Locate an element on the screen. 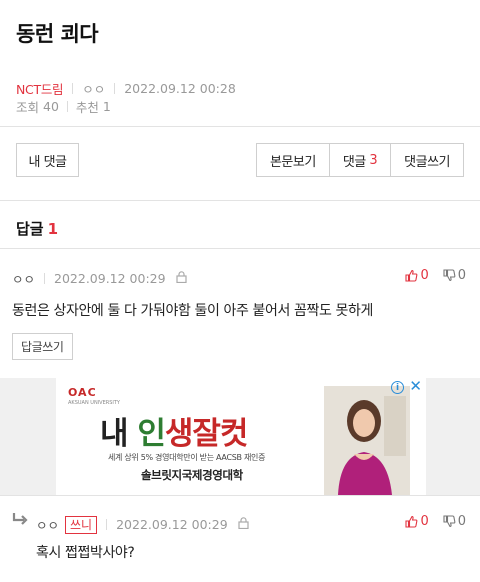  comment-meta: ㅇㅇ 쓰니 2022.09.12 00:29 is located at coordinates (142, 524).